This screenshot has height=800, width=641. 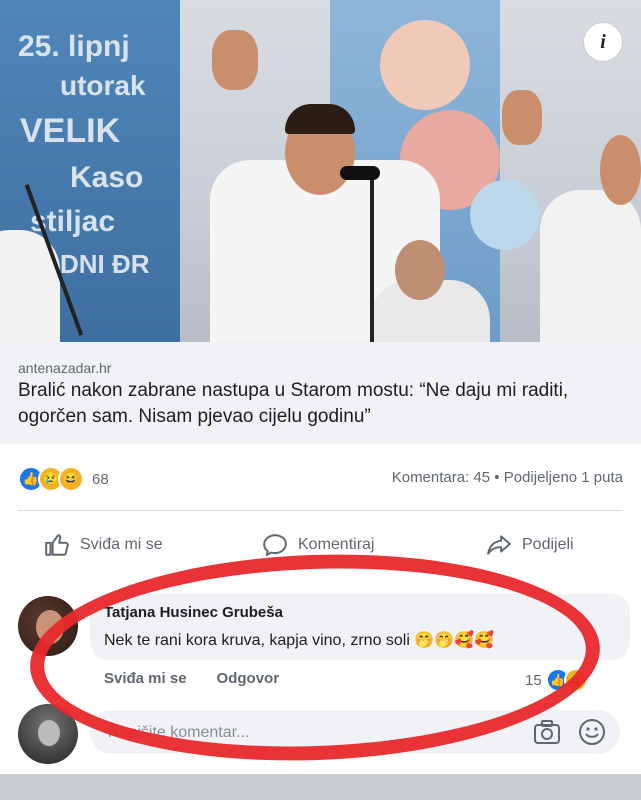 I want to click on musician, so click(x=590, y=266).